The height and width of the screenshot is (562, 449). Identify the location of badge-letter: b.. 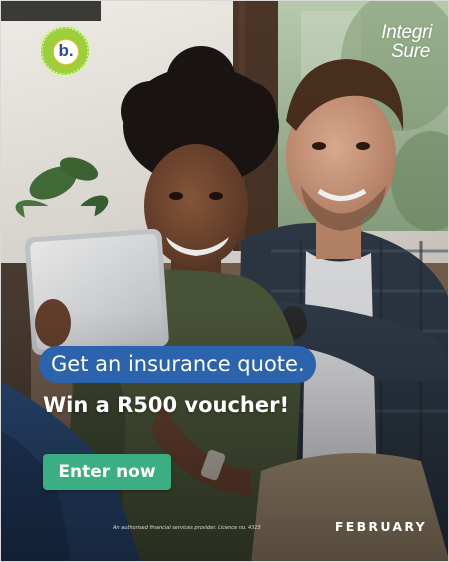
(66, 52).